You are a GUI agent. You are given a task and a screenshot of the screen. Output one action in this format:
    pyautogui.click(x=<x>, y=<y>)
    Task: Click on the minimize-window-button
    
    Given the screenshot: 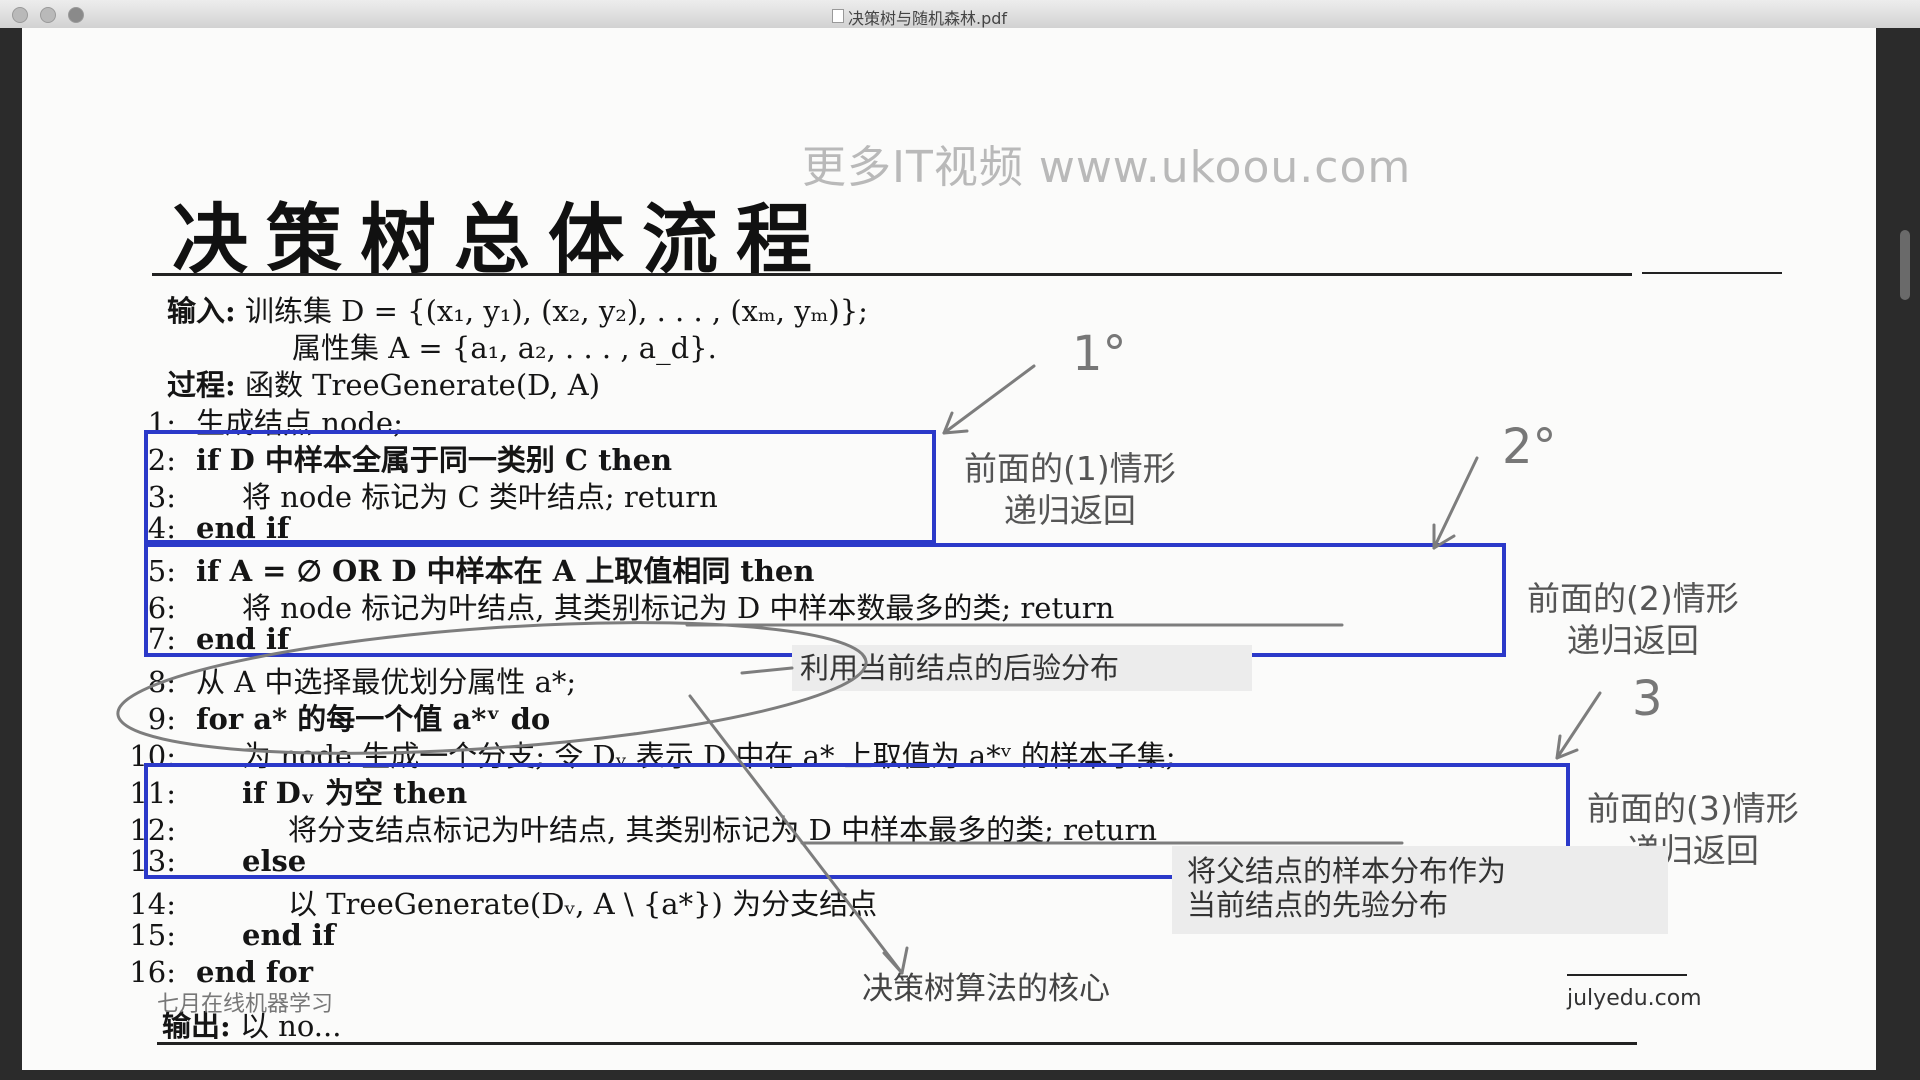 What is the action you would take?
    pyautogui.click(x=48, y=15)
    